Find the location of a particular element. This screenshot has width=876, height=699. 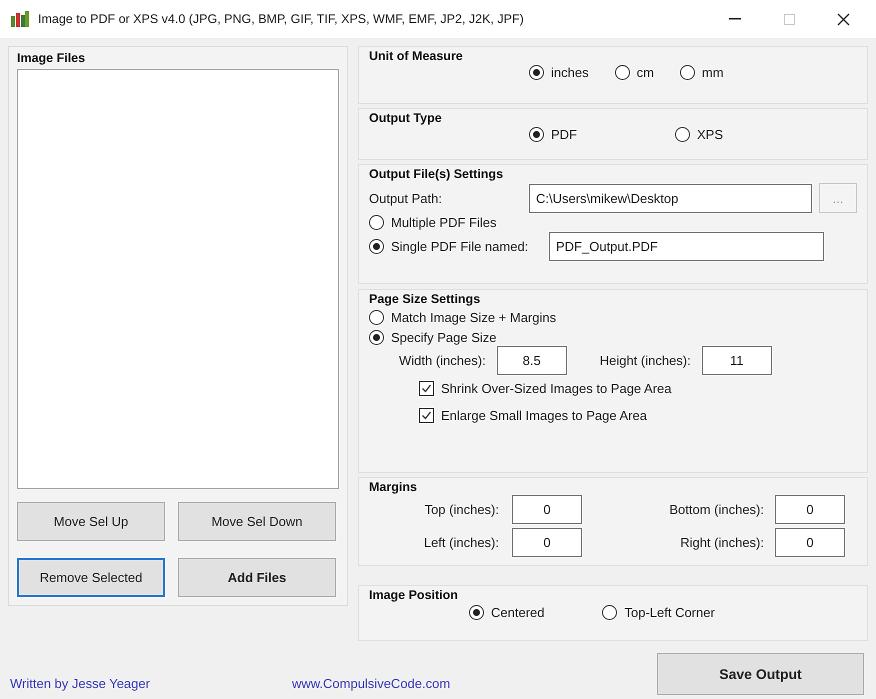

group-title: Image Position is located at coordinates (413, 595).